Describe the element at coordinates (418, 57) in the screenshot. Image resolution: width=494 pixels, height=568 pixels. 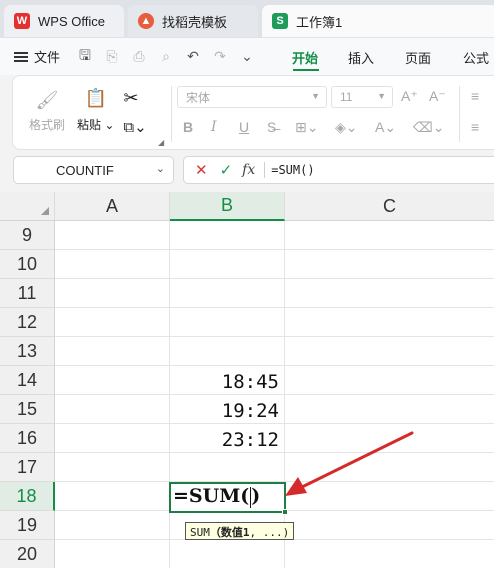
I see `tab-page: 页面` at that location.